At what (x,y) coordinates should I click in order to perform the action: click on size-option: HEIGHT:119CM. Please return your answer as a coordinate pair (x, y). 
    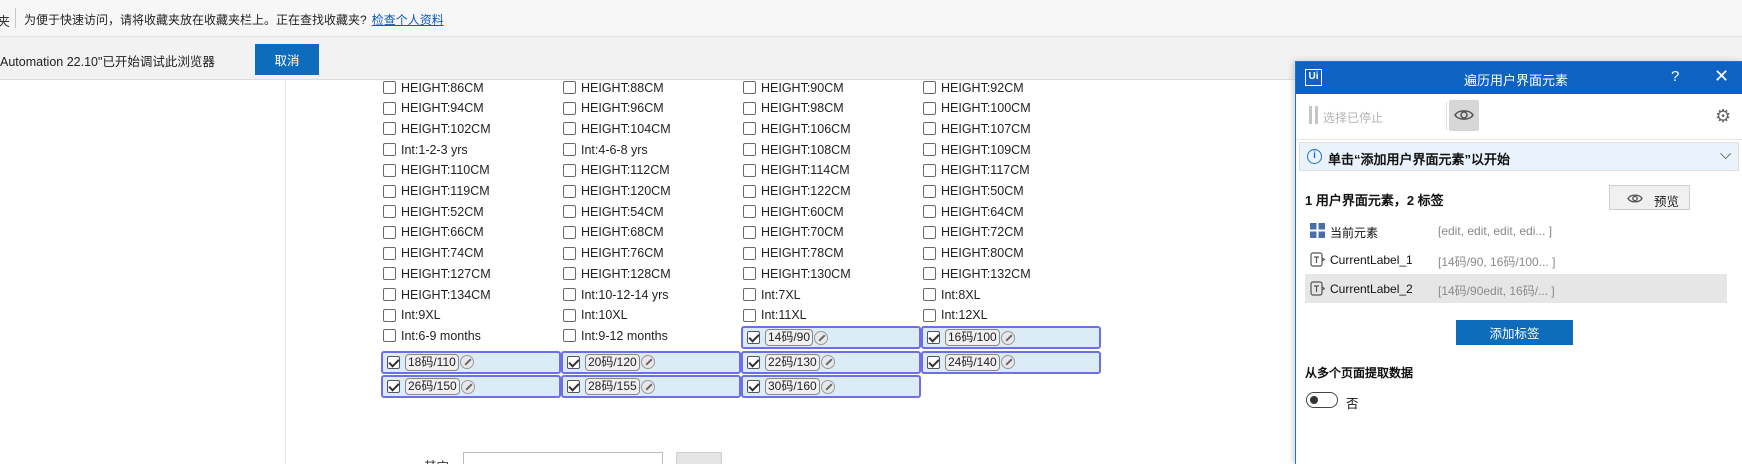
    Looking at the image, I should click on (436, 191).